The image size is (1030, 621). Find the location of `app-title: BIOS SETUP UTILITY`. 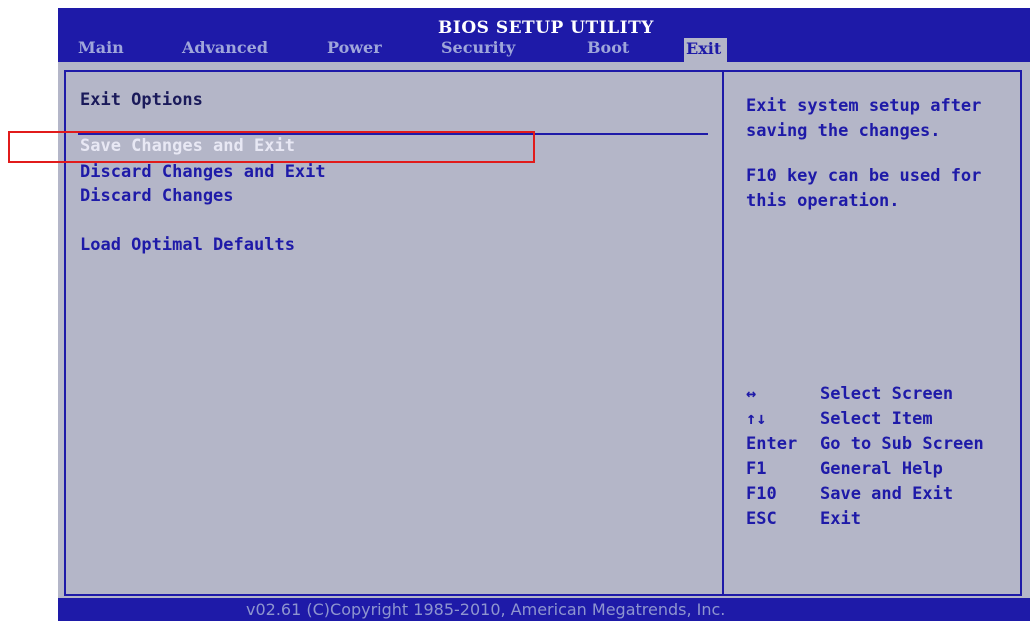

app-title: BIOS SETUP UTILITY is located at coordinates (546, 28).